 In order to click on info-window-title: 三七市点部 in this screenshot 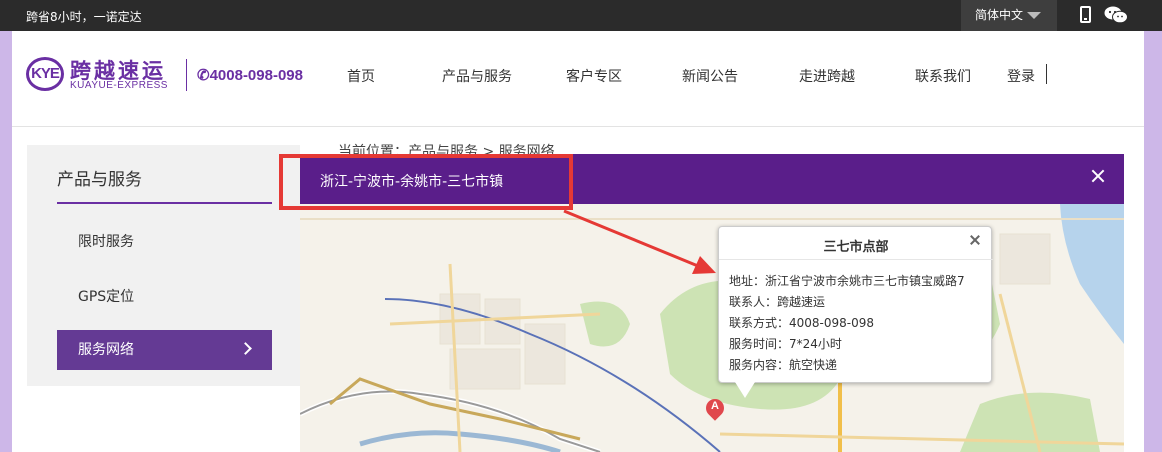, I will do `click(856, 247)`.